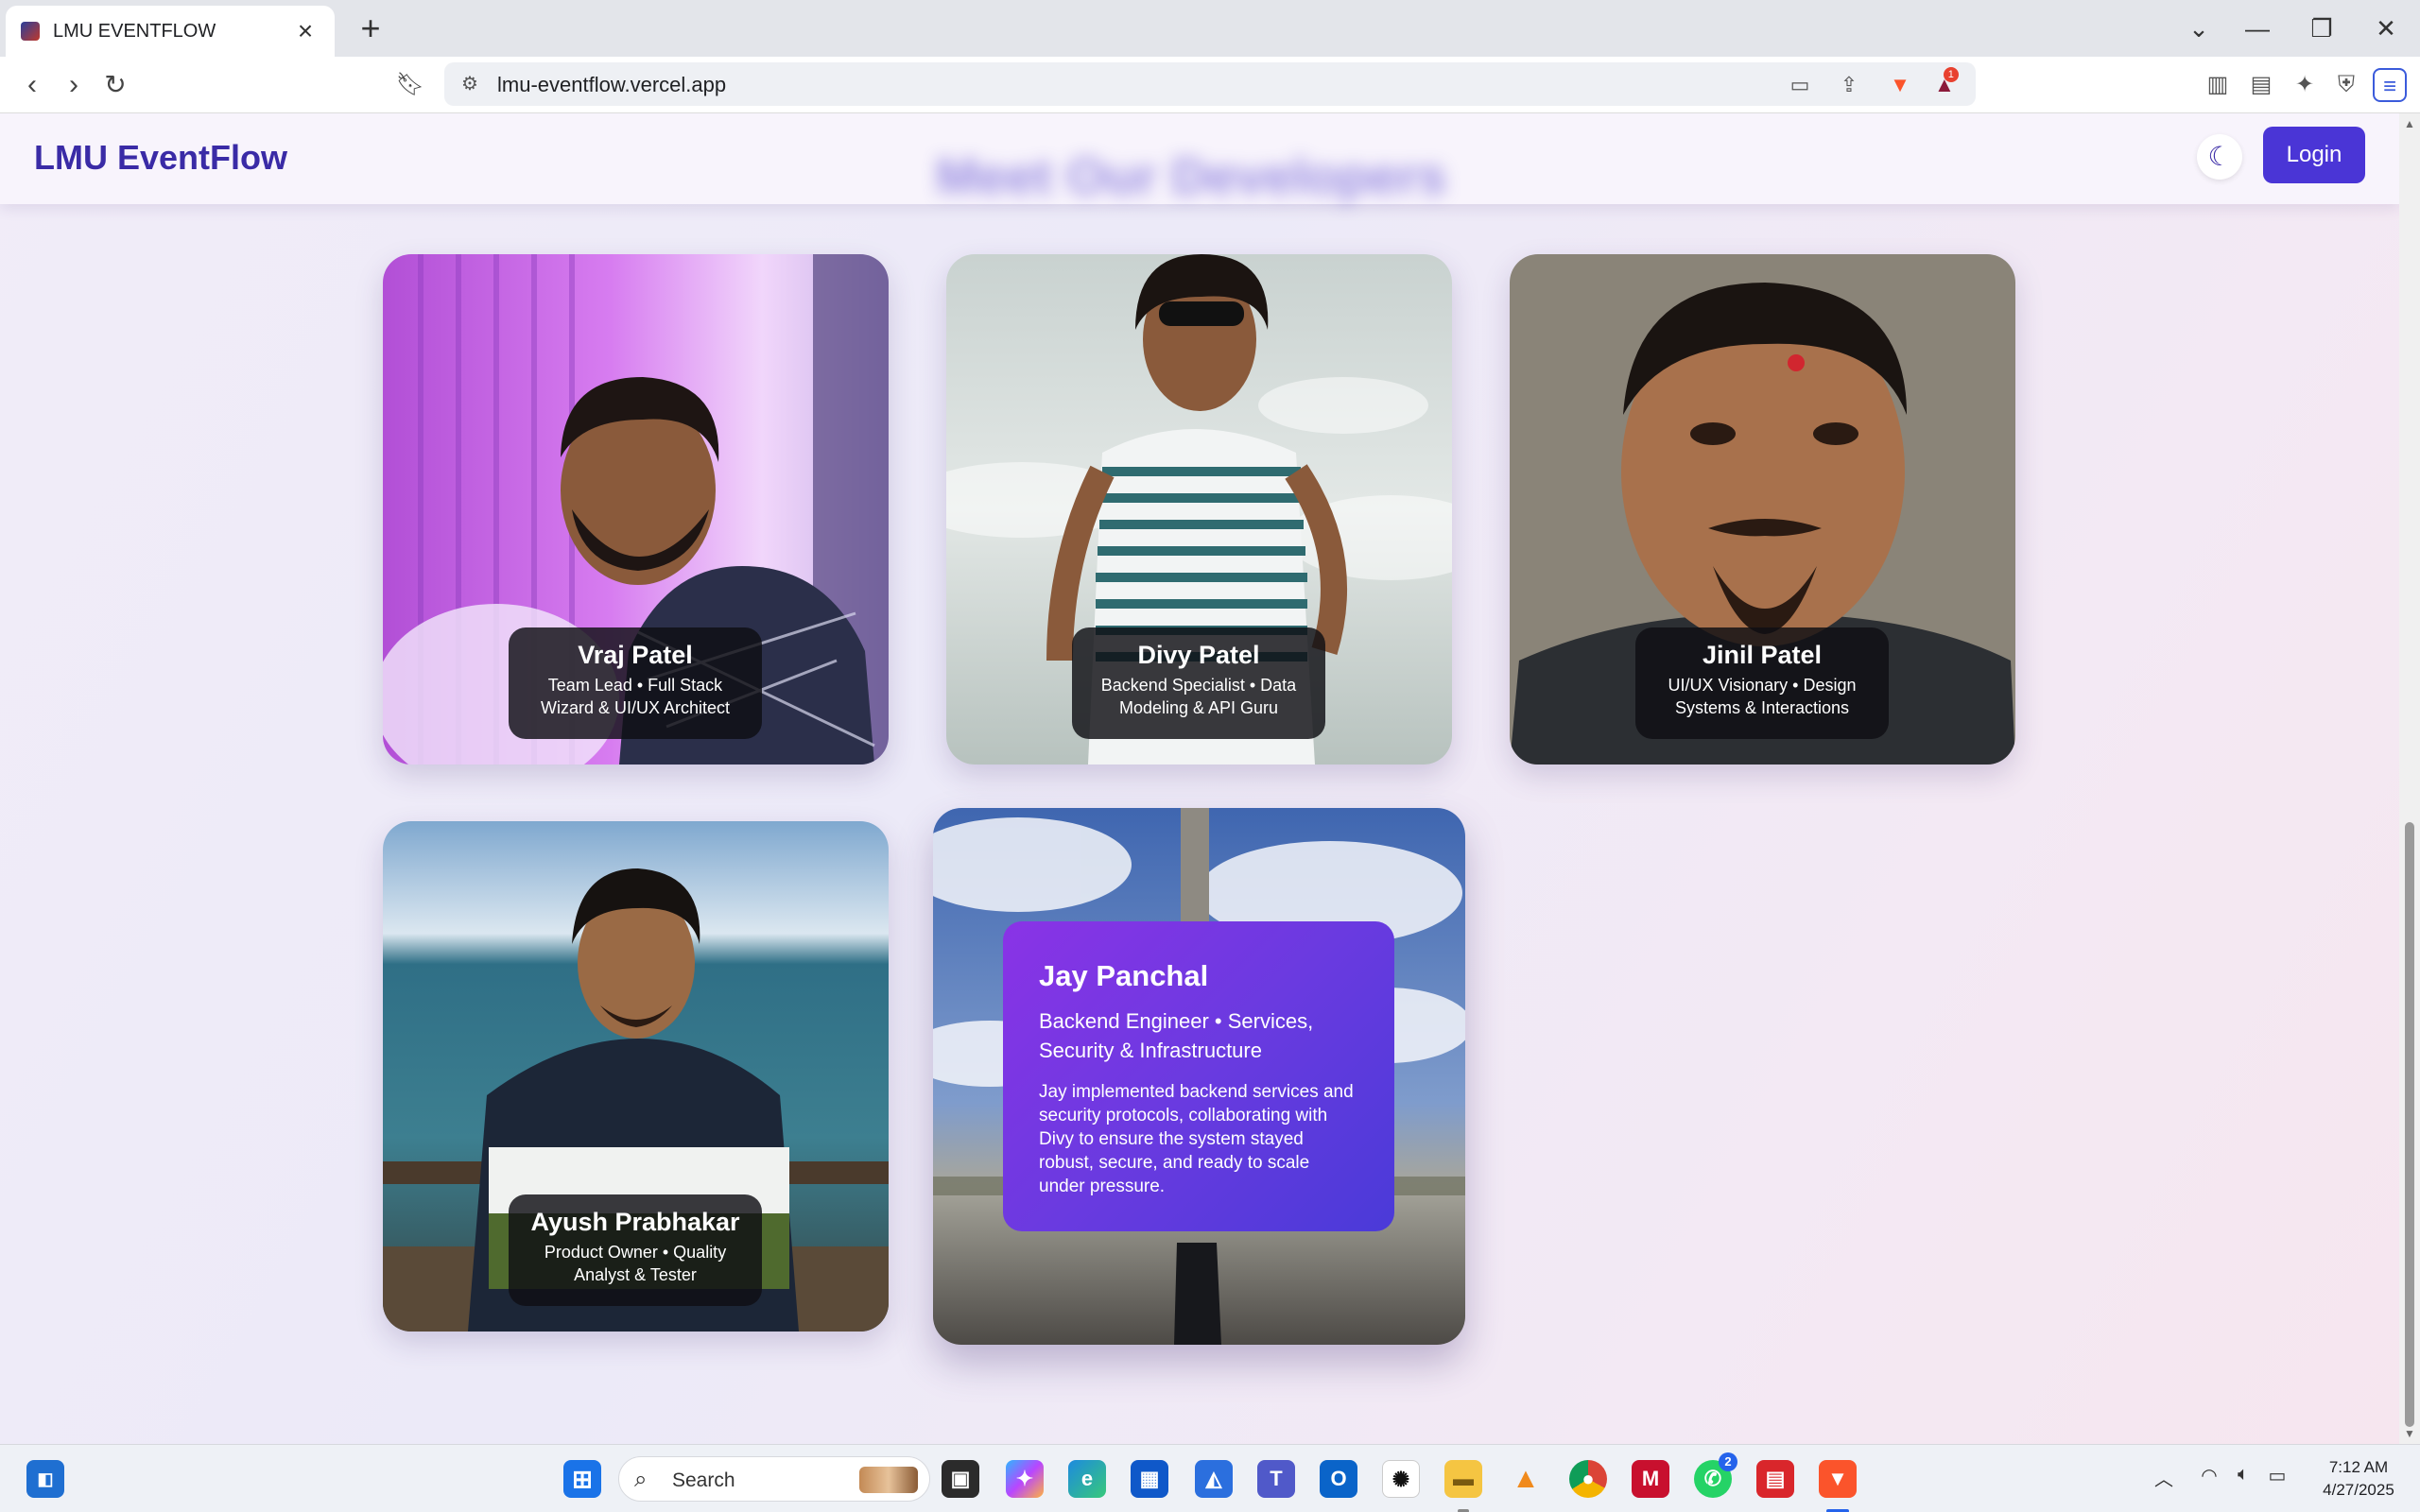  Describe the element at coordinates (1276, 1479) in the screenshot. I see `teams-icon: T` at that location.